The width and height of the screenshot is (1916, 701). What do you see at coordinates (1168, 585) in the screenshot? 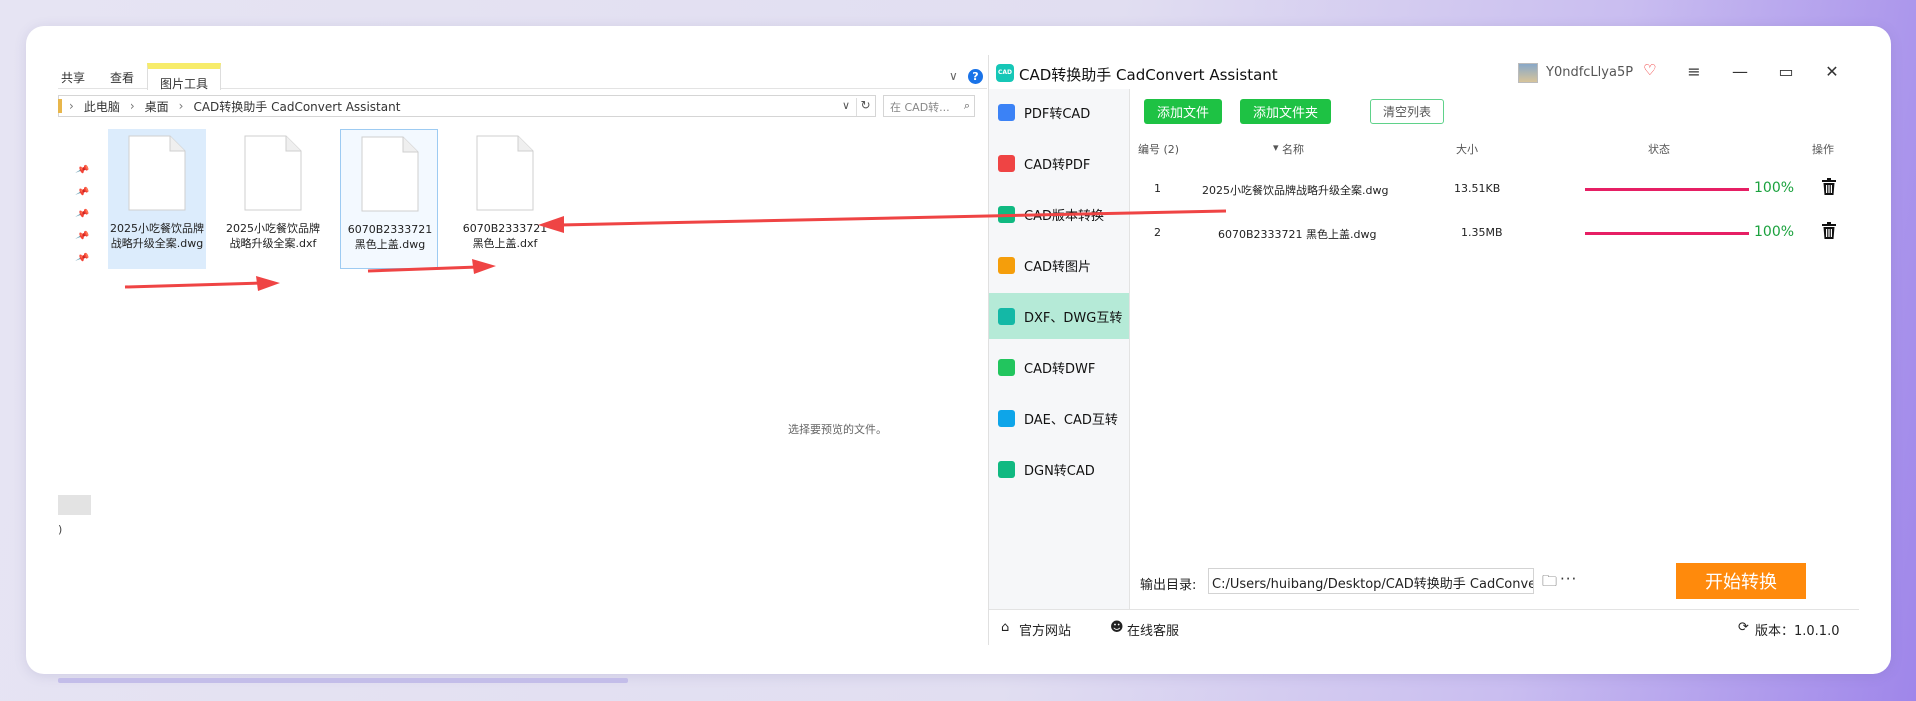
I see `output-dir-label: 输出目录:` at bounding box center [1168, 585].